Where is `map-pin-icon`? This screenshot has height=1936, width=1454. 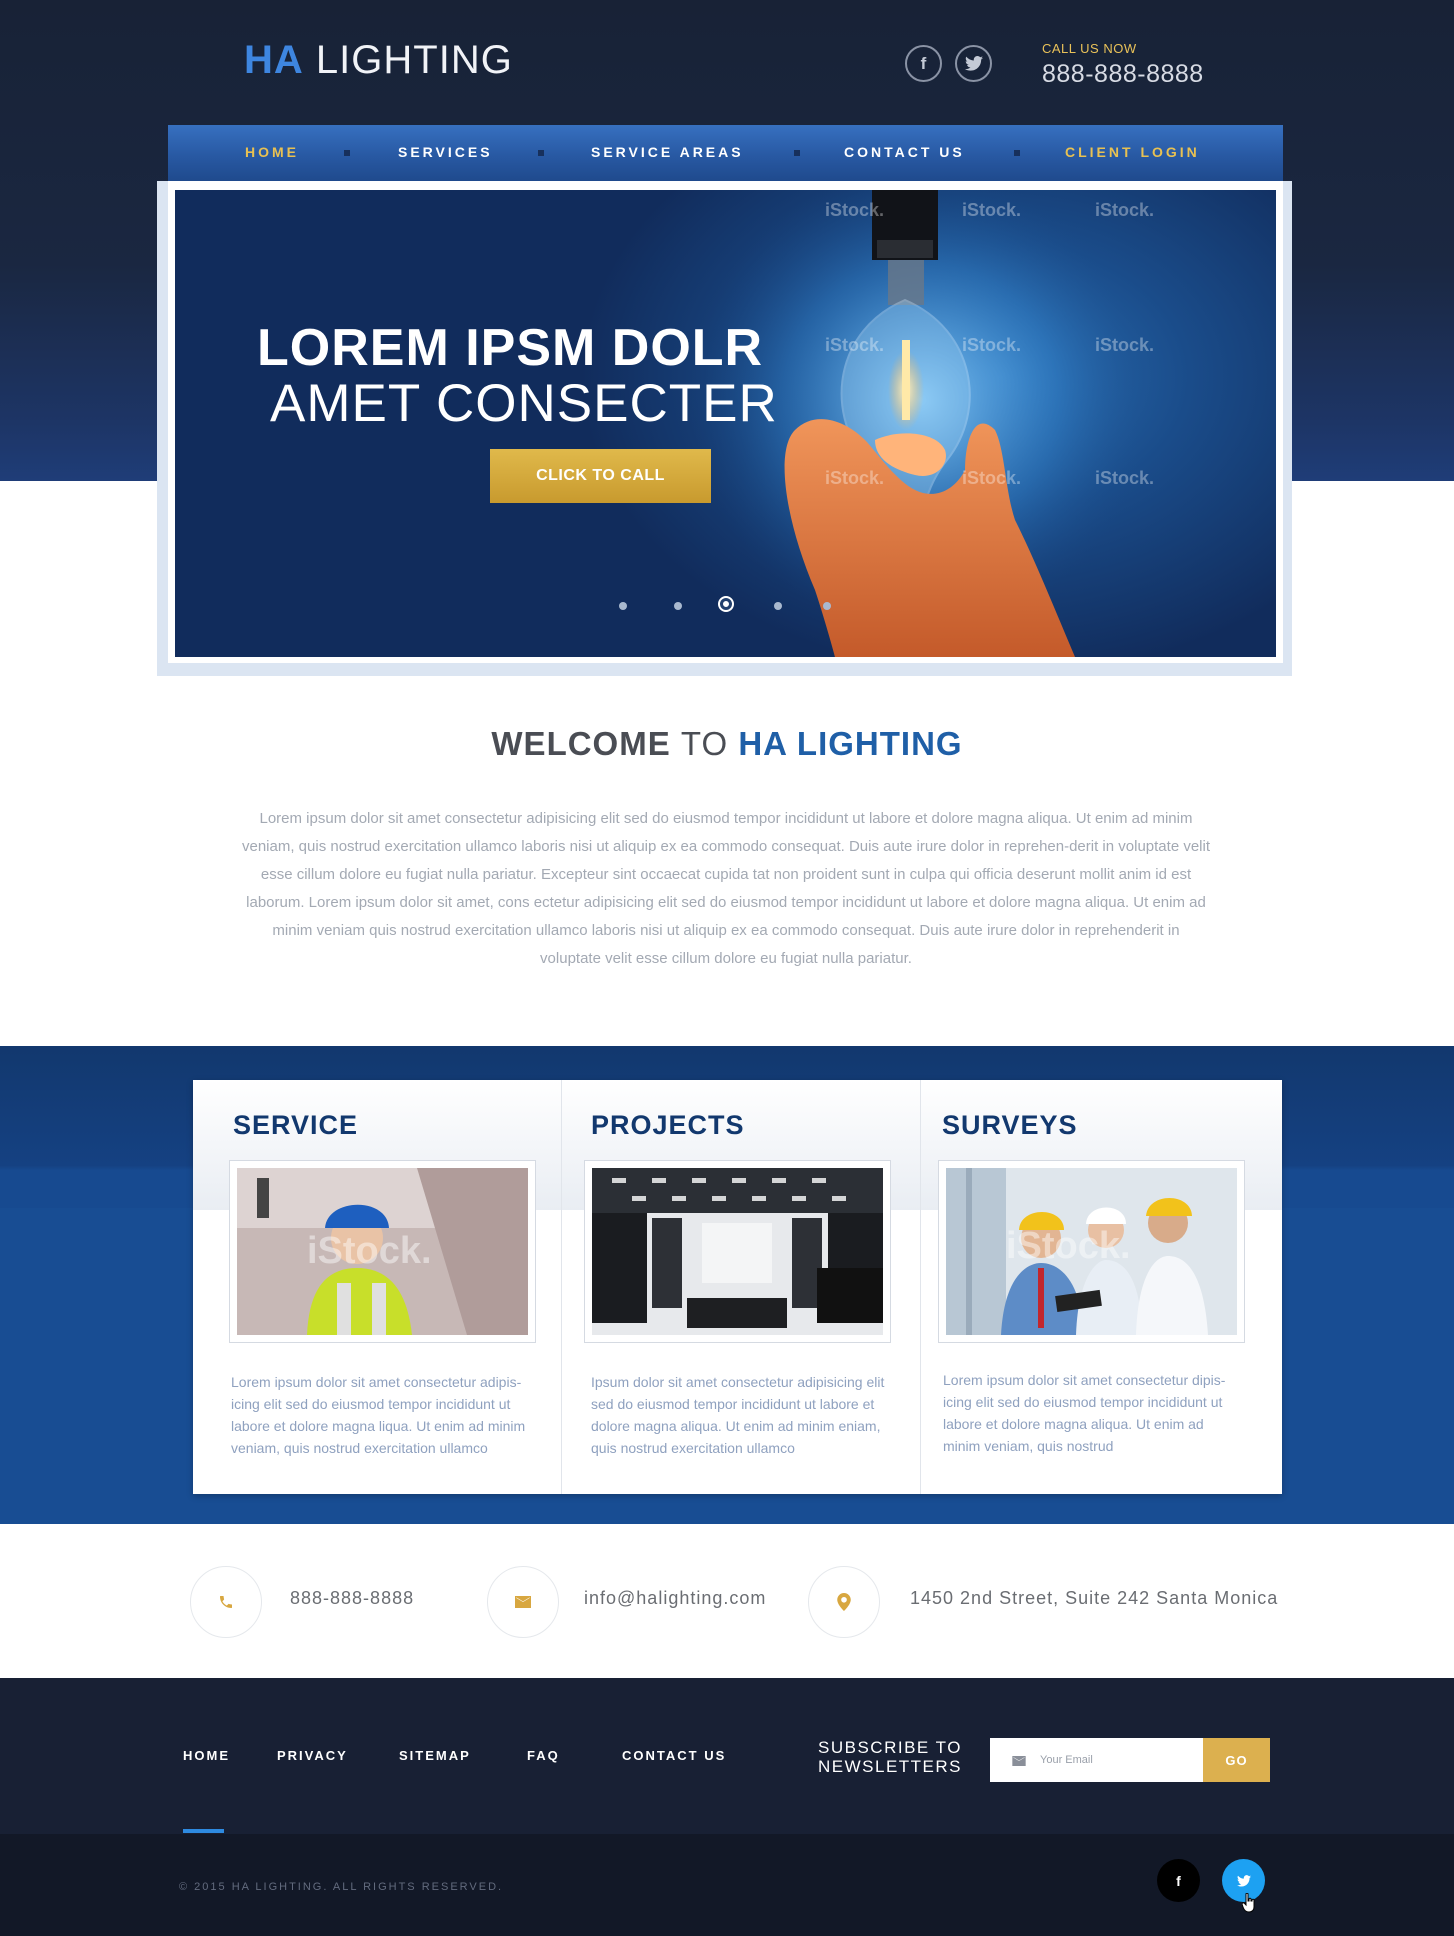
map-pin-icon is located at coordinates (844, 1602).